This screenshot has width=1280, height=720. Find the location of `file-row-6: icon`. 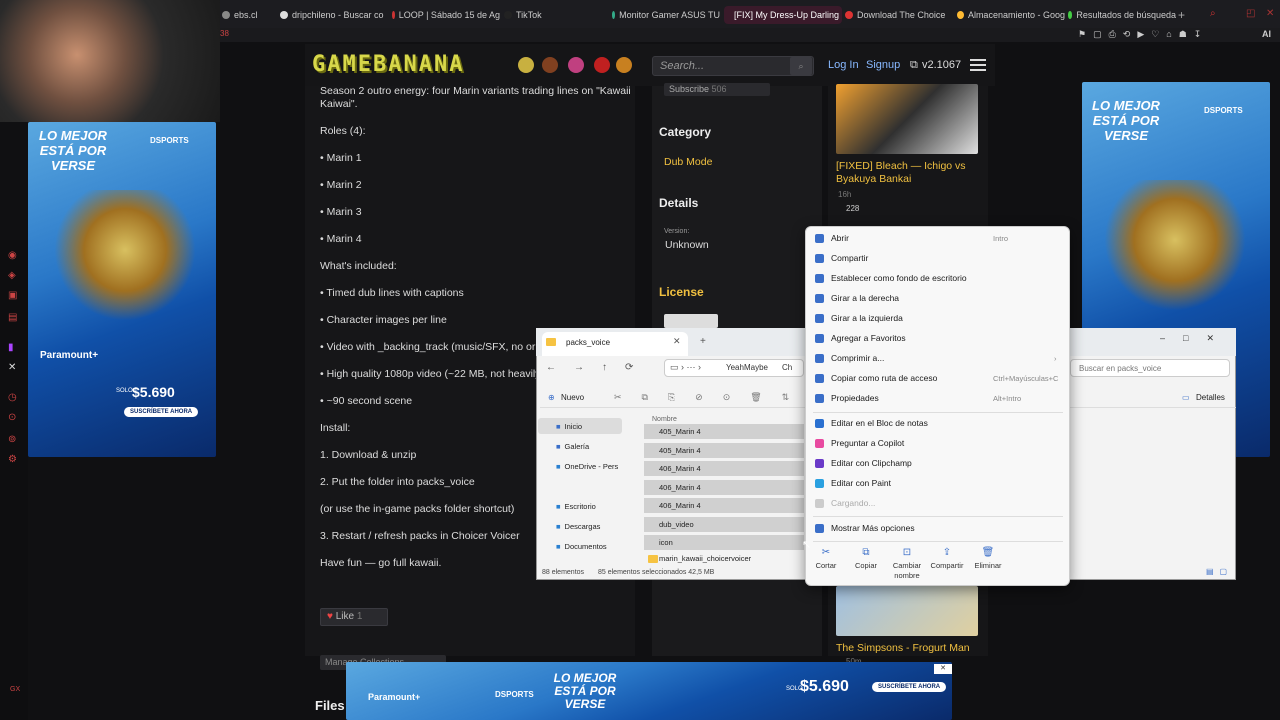

file-row-6: icon is located at coordinates (724, 542).